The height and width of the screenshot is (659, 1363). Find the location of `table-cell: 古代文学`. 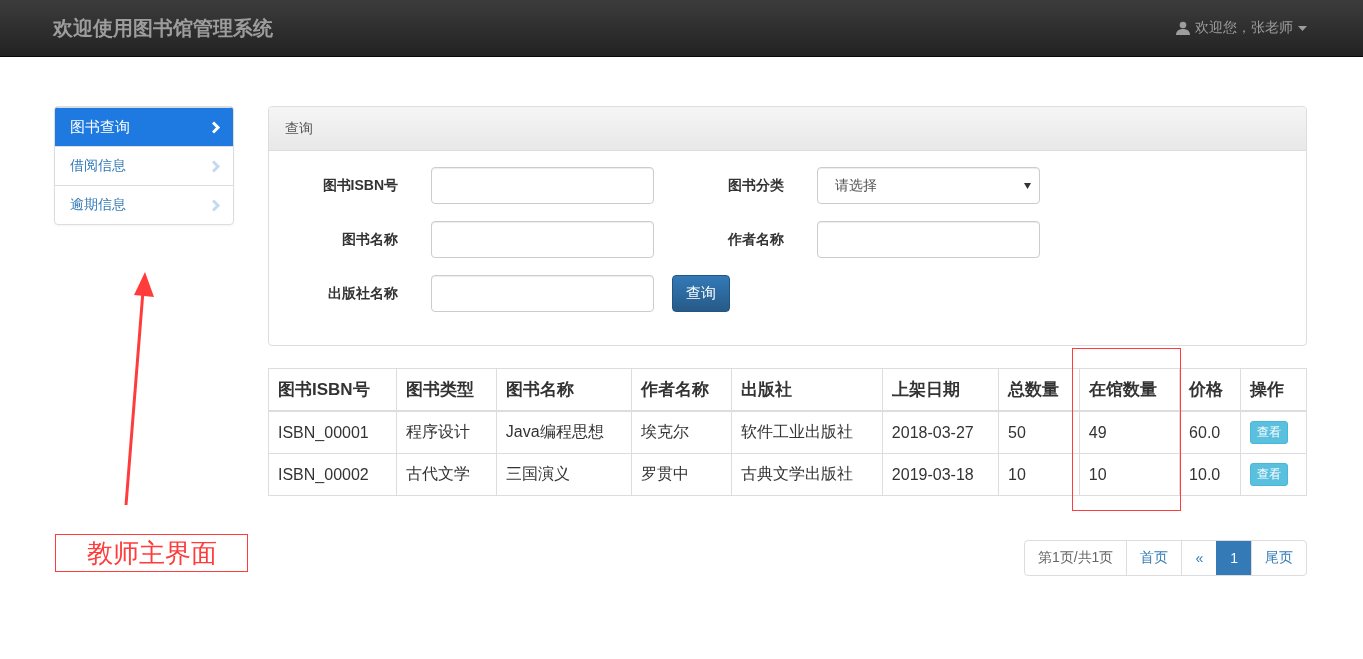

table-cell: 古代文学 is located at coordinates (446, 474).